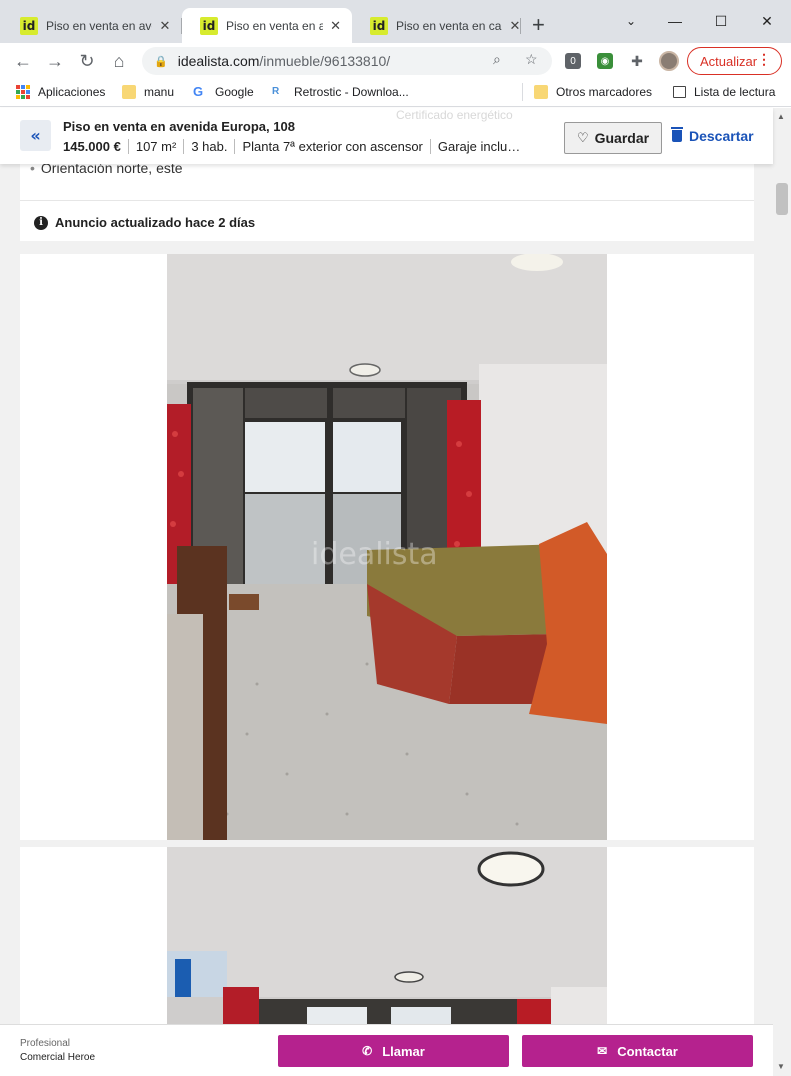 The image size is (791, 1076). Describe the element at coordinates (23, 92) in the screenshot. I see `apps-grid-icon` at that location.